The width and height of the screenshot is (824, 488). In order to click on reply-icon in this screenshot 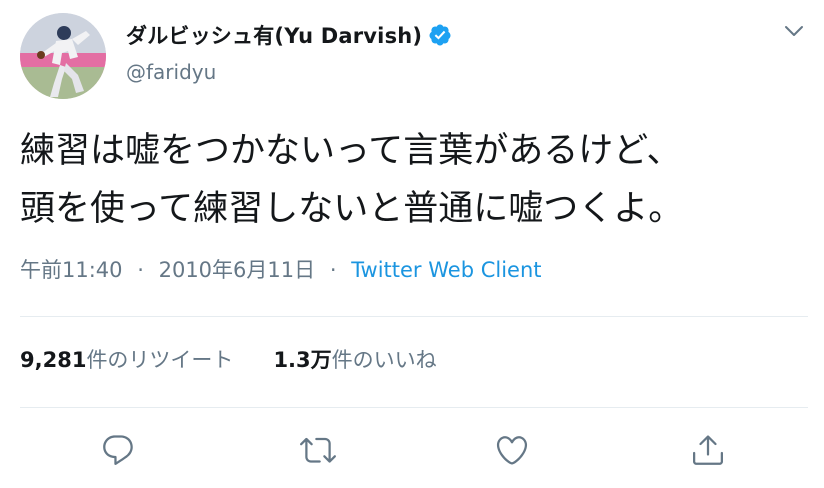, I will do `click(118, 450)`.